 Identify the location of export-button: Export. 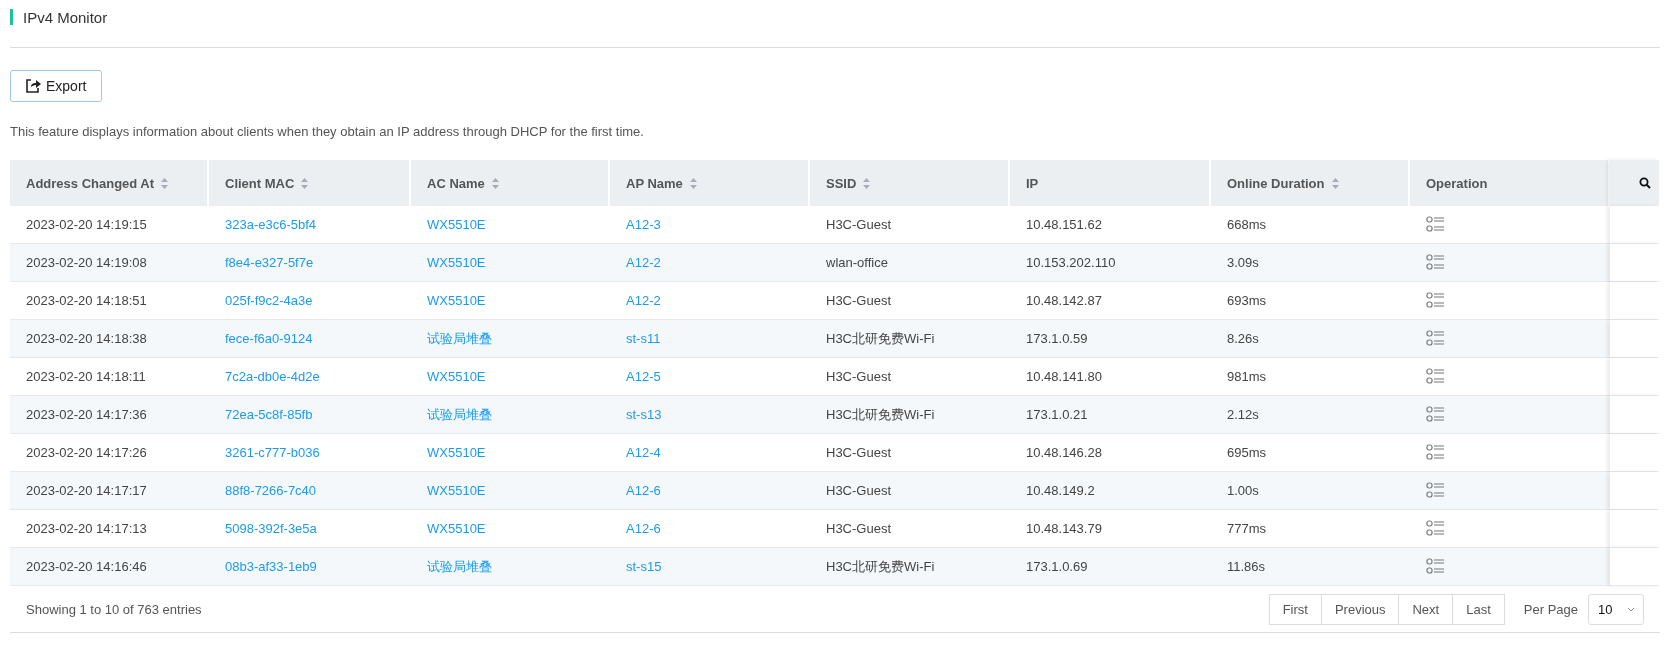
(56, 86).